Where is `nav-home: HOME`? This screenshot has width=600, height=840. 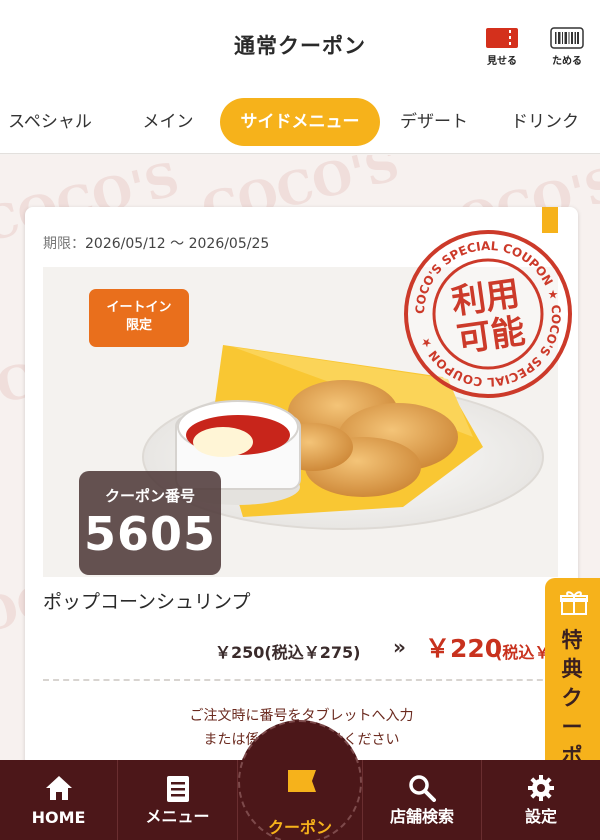 nav-home: HOME is located at coordinates (59, 800).